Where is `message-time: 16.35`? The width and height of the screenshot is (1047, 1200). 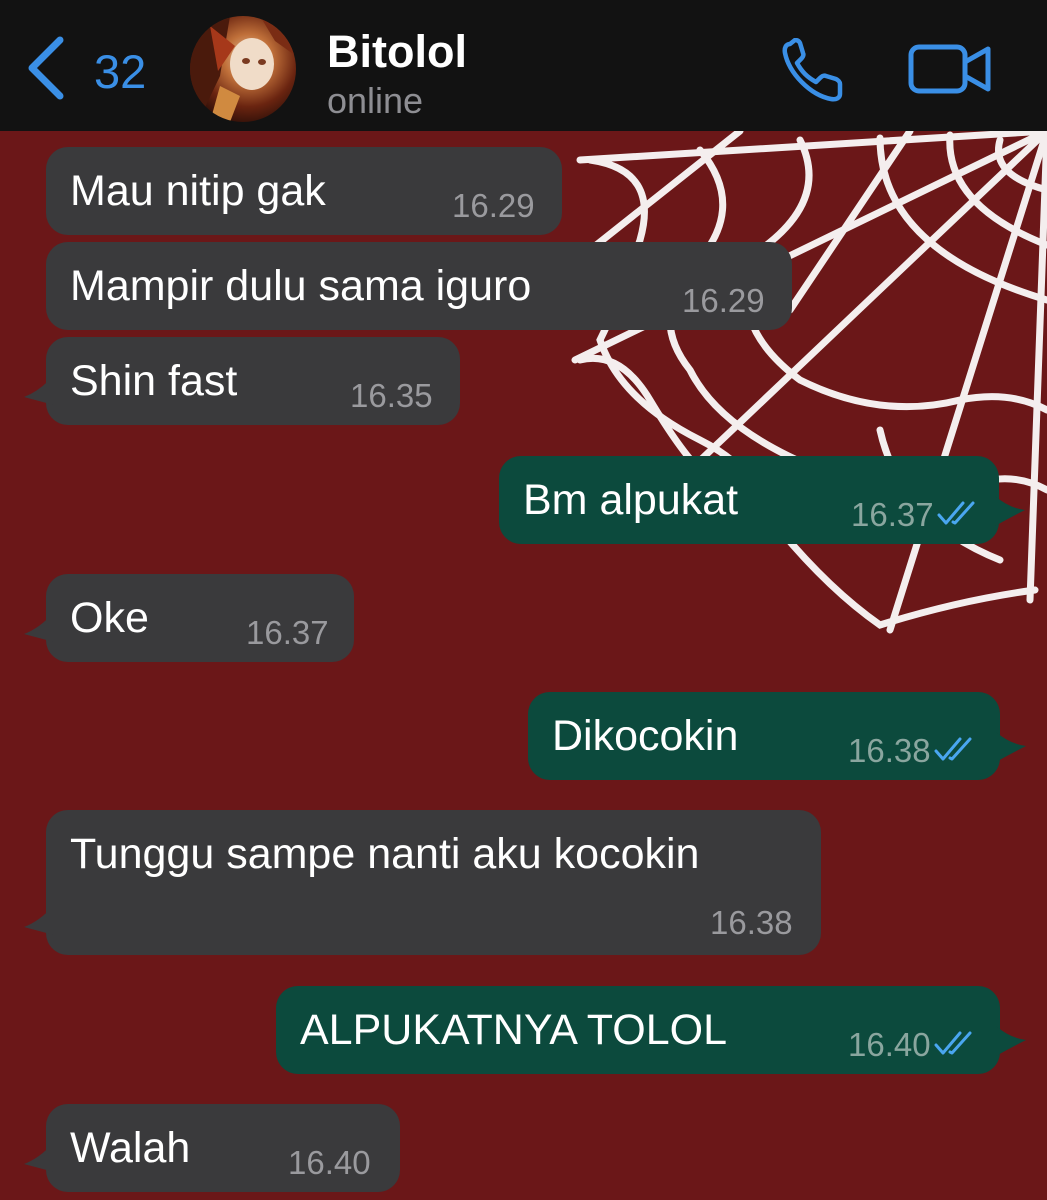 message-time: 16.35 is located at coordinates (391, 395).